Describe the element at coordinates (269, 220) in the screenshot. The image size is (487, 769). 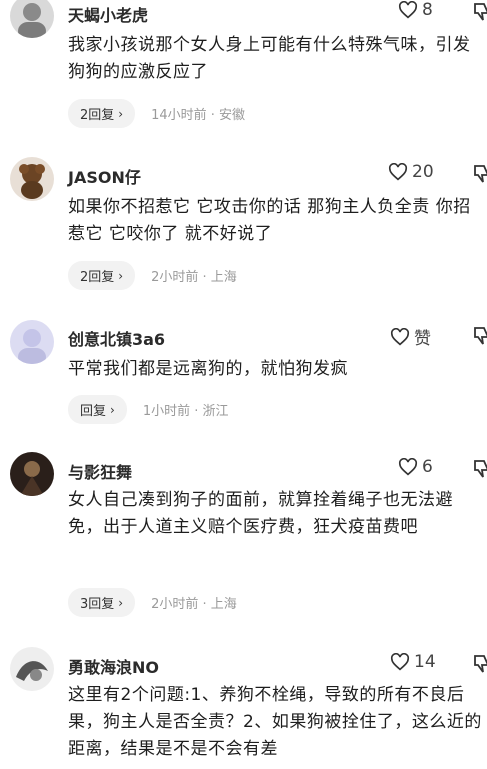
I see `comment-text: 如果你不招惹它 它攻击你的话 那狗主人负全责 你招惹它 它咬你了 就不好说了` at that location.